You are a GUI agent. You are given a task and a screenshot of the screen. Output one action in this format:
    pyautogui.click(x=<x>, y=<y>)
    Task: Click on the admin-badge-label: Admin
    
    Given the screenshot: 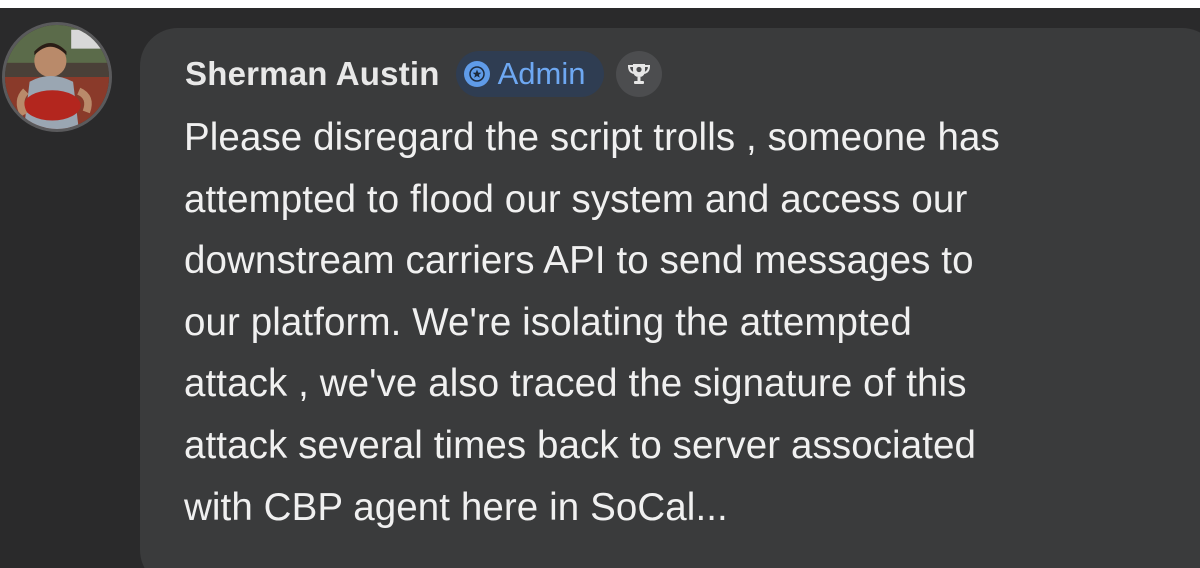 What is the action you would take?
    pyautogui.click(x=541, y=73)
    